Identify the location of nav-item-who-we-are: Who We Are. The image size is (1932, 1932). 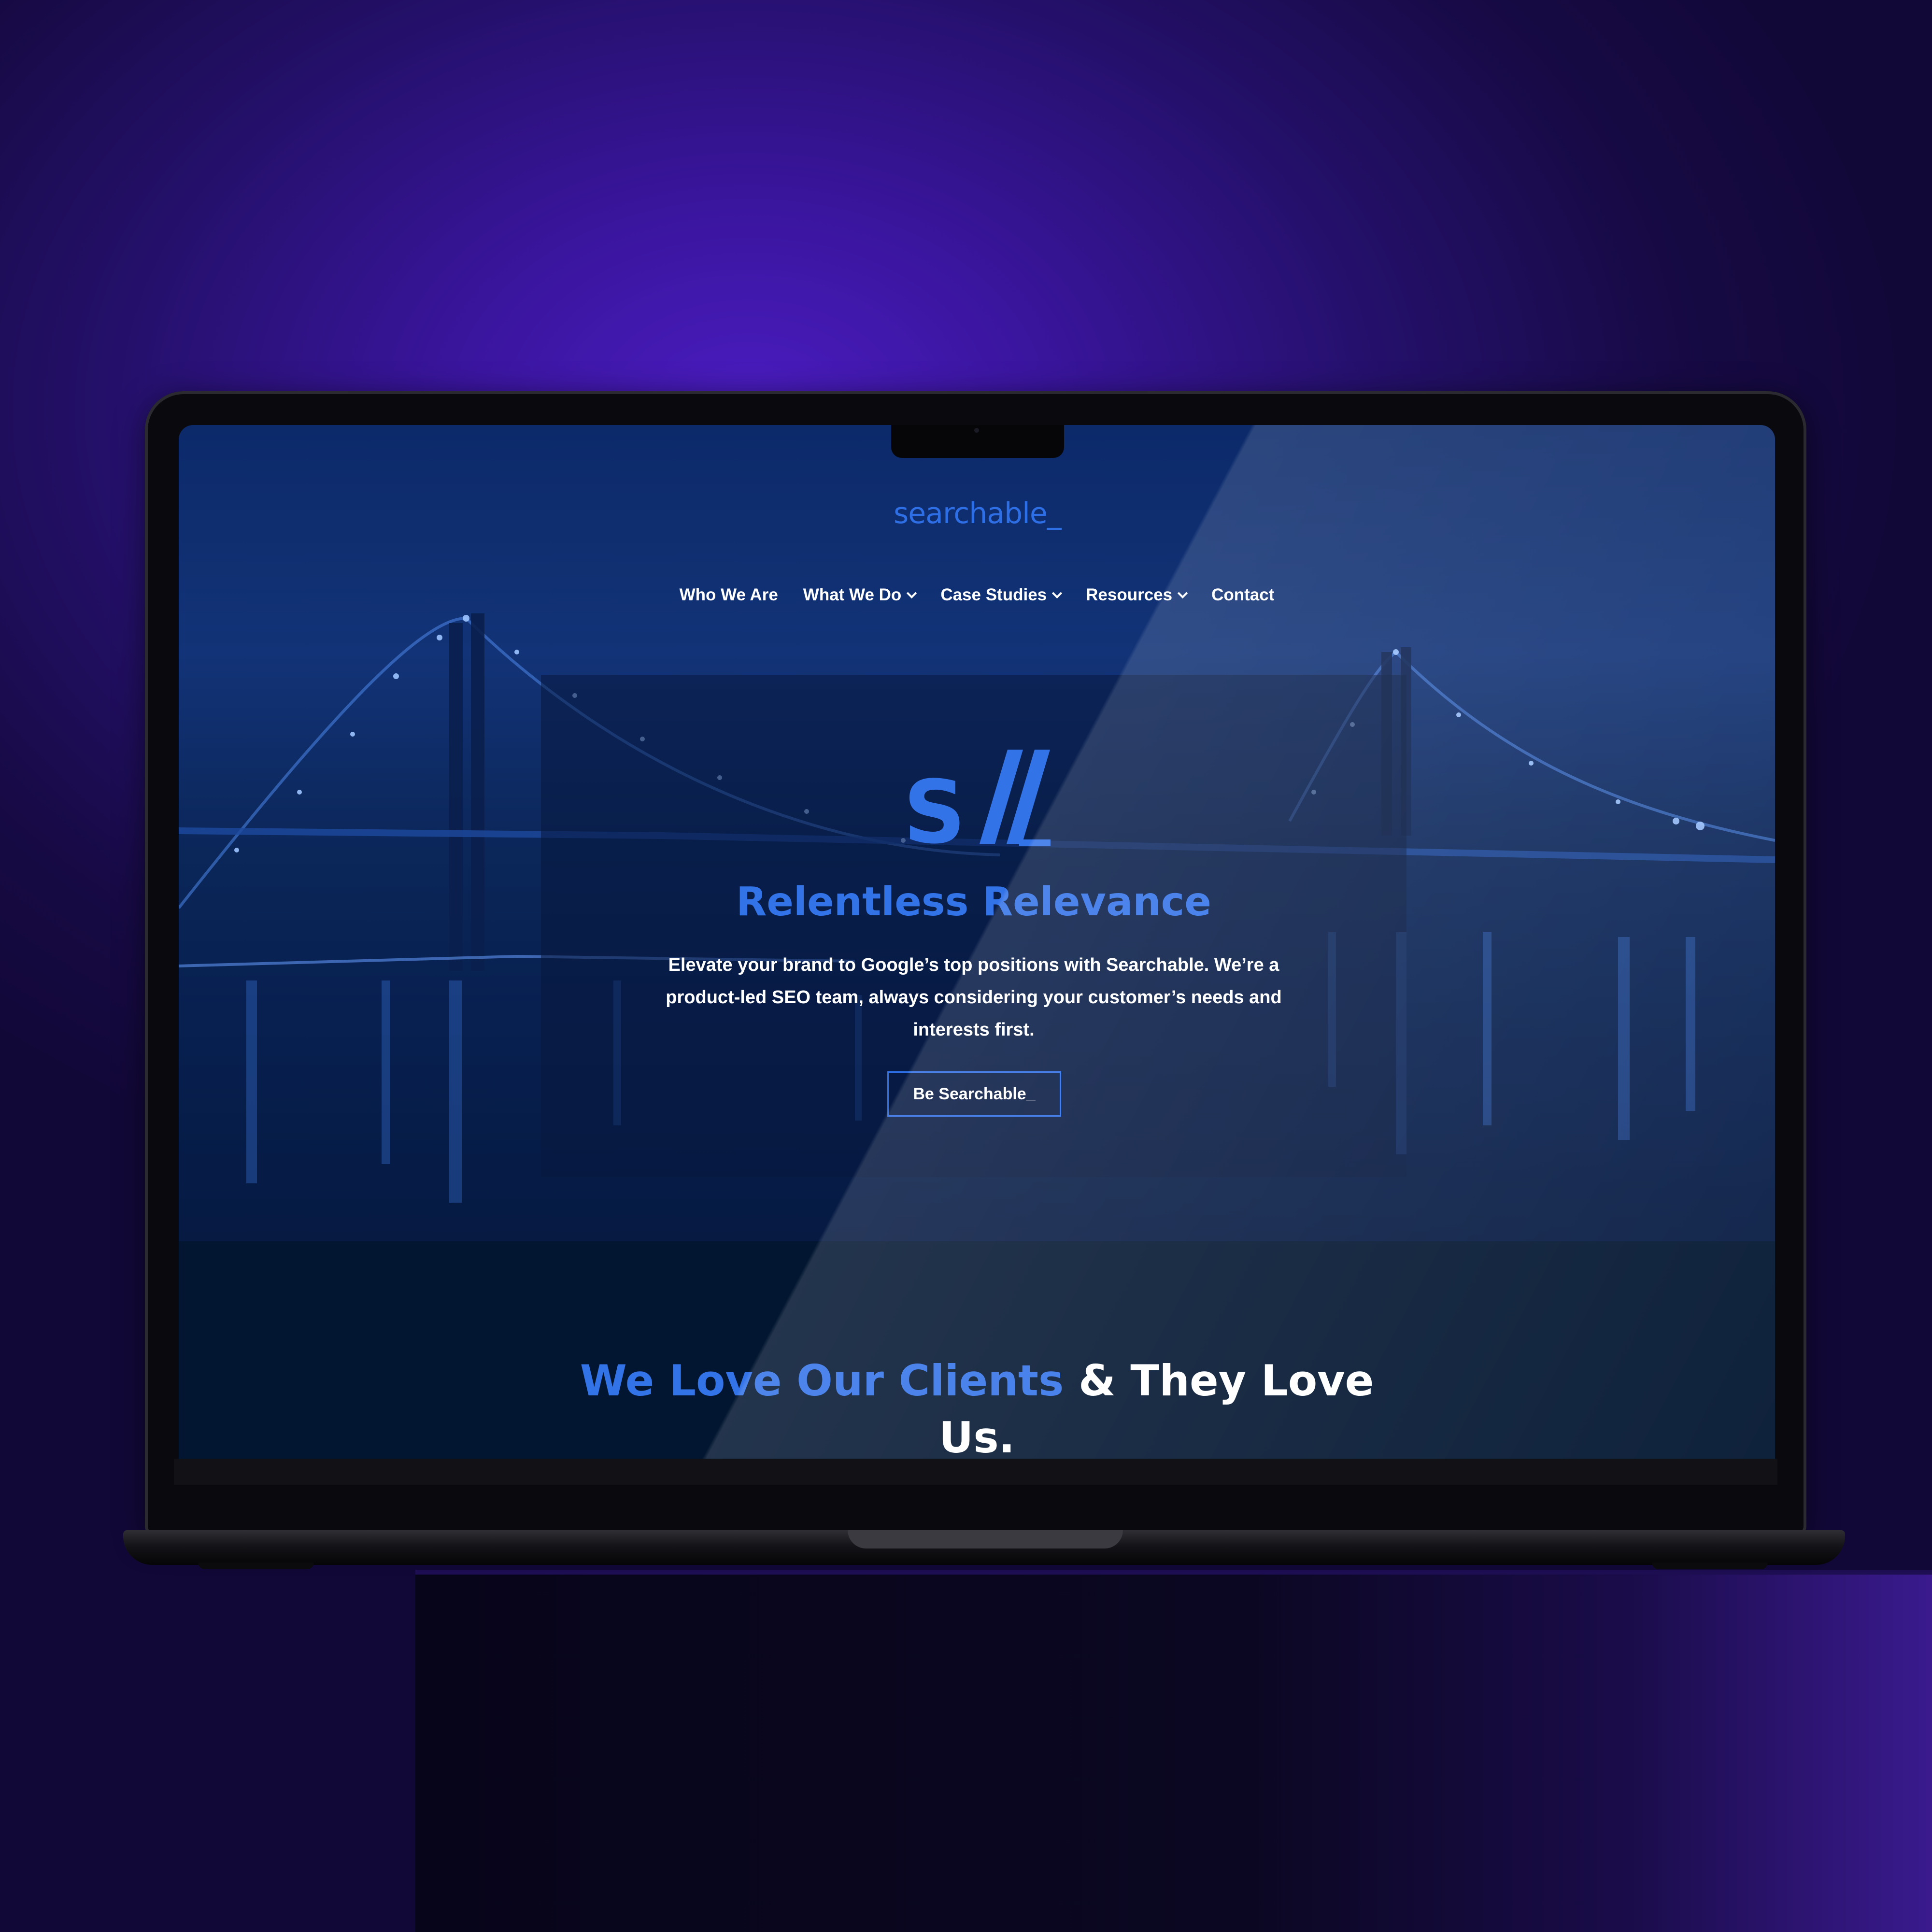
(729, 595).